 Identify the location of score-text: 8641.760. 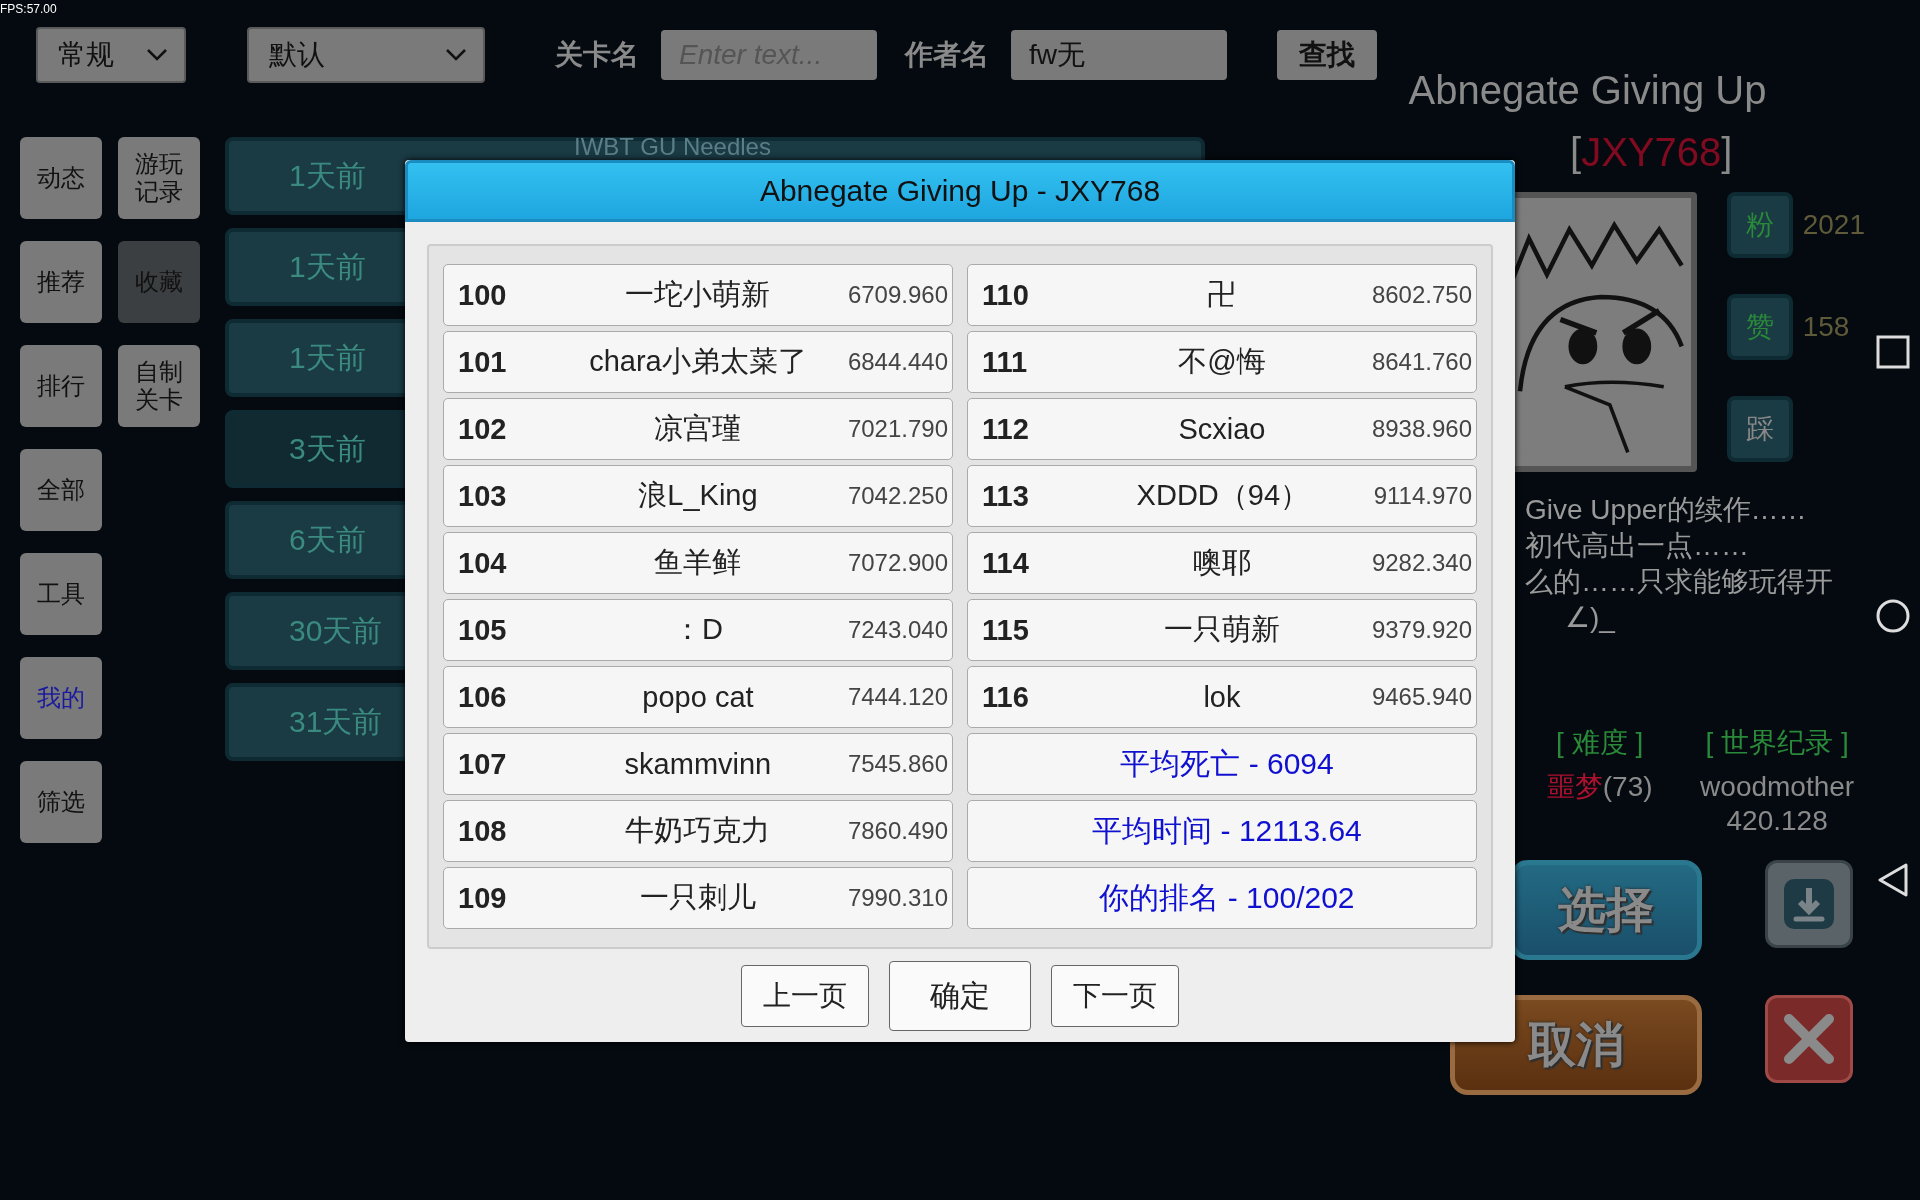
(1421, 362).